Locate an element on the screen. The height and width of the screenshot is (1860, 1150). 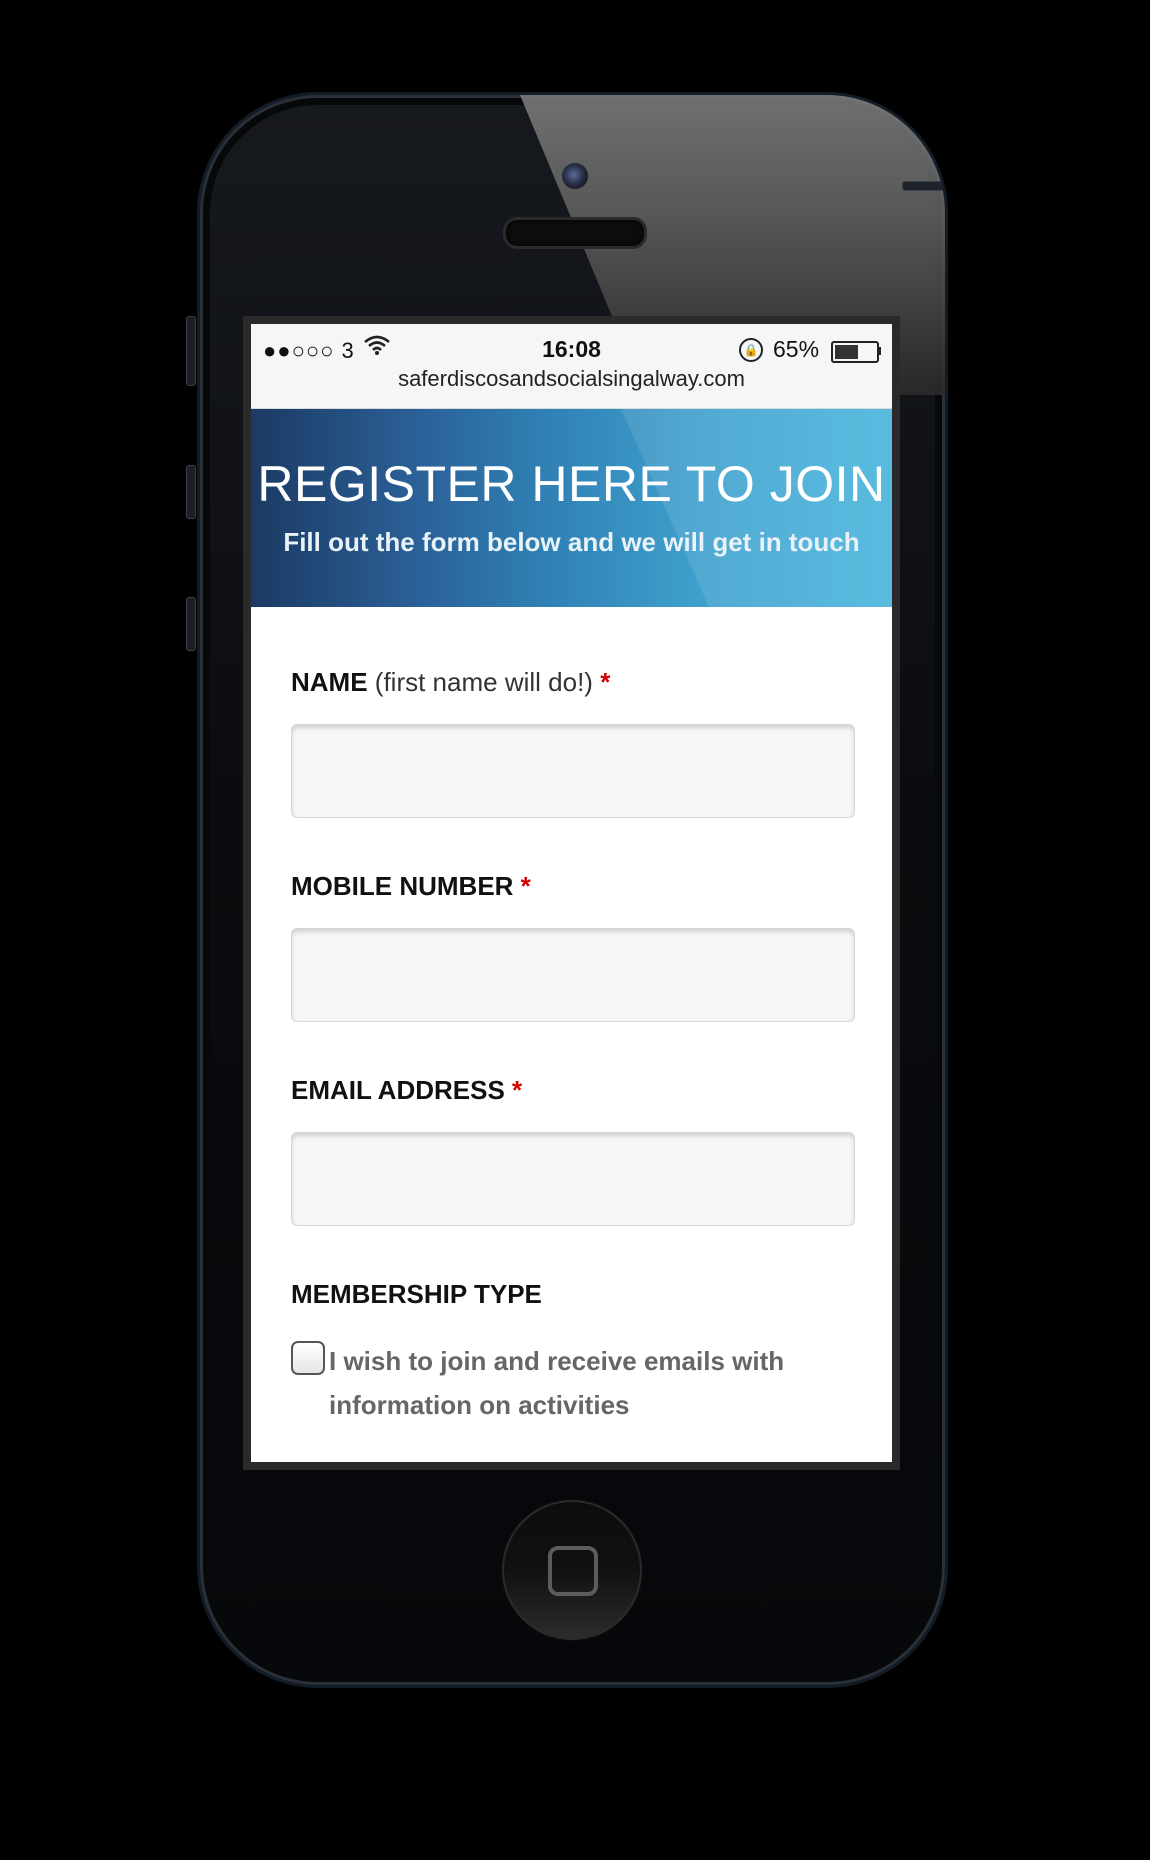
mute-switch is located at coordinates (191, 351).